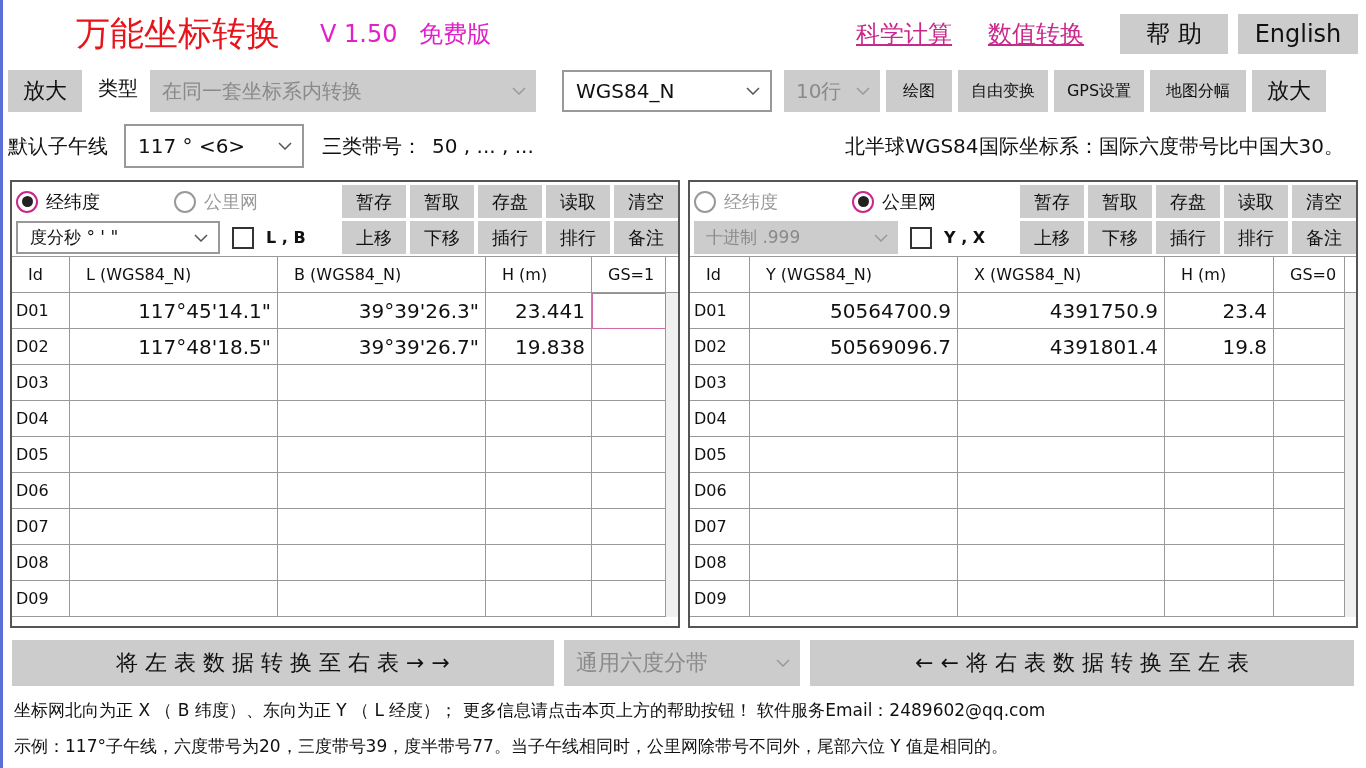 Image resolution: width=1366 pixels, height=768 pixels. What do you see at coordinates (1036, 34) in the screenshot?
I see `nav-link: 数值转换` at bounding box center [1036, 34].